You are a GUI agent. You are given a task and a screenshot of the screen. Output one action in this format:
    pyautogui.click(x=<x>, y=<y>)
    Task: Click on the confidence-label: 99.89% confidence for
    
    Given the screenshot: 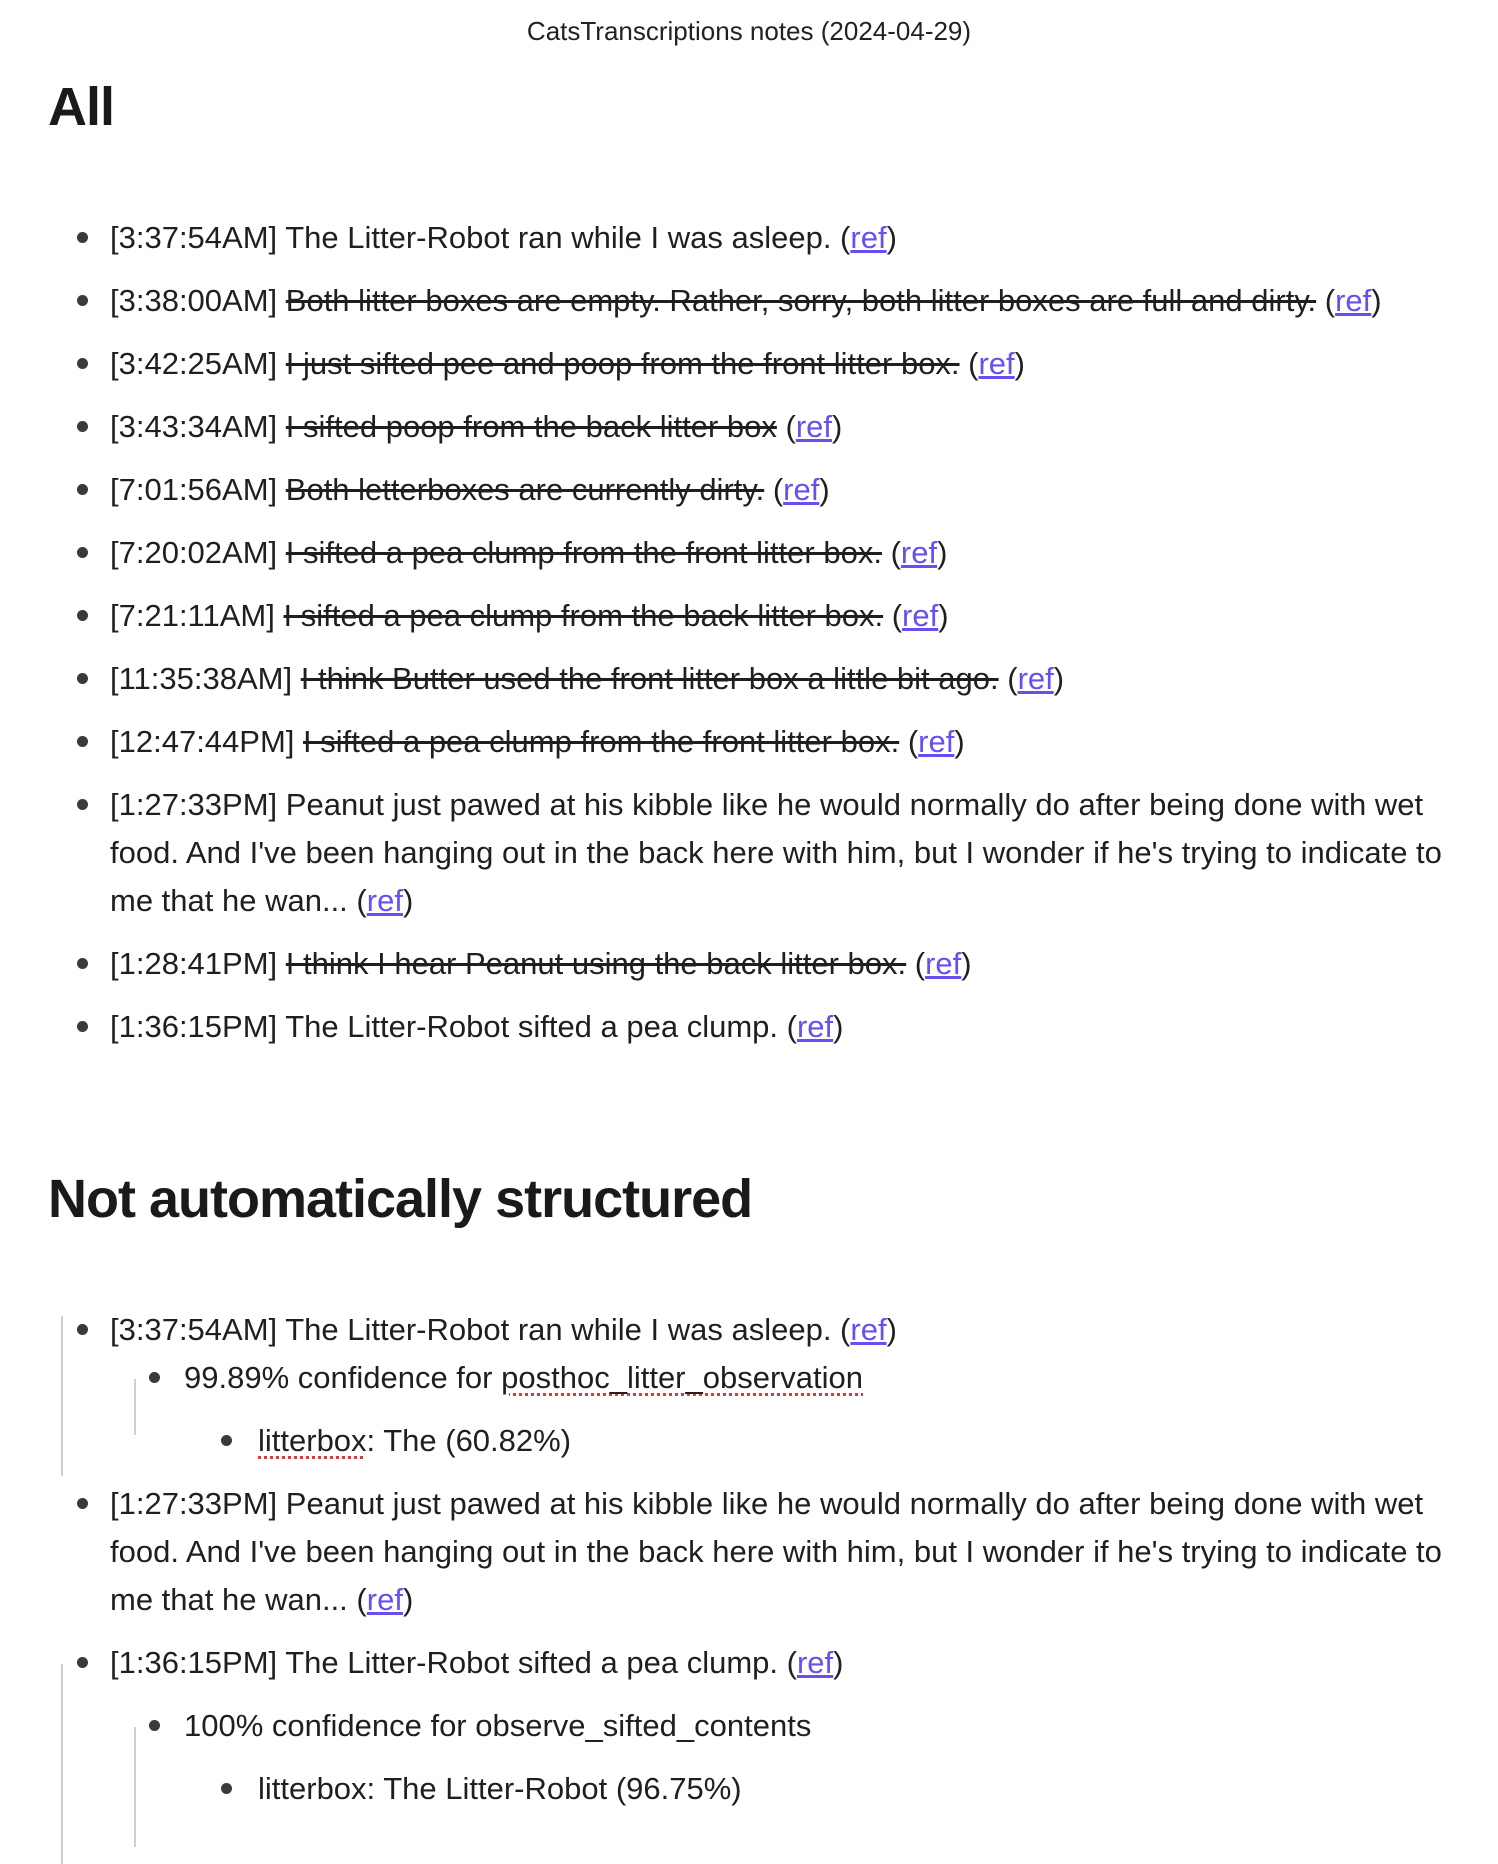 What is the action you would take?
    pyautogui.click(x=338, y=1377)
    